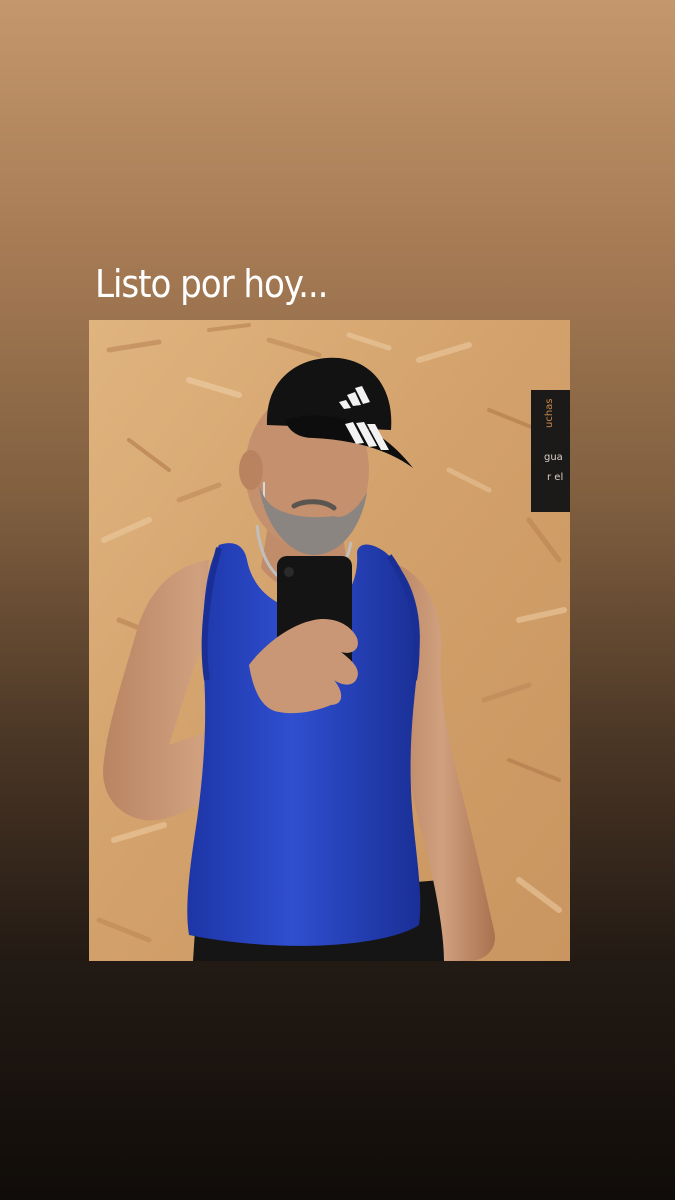  I want to click on ear, so click(251, 470).